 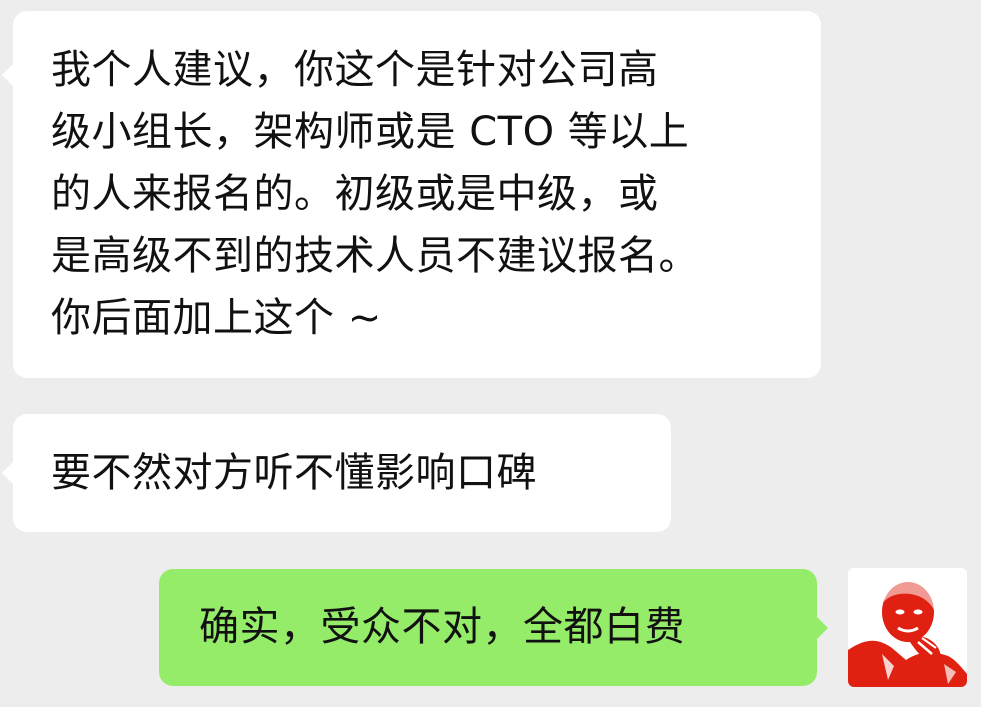 I want to click on incoming-message-bubble: 要不然对方听不懂影响口碑, so click(x=336, y=473).